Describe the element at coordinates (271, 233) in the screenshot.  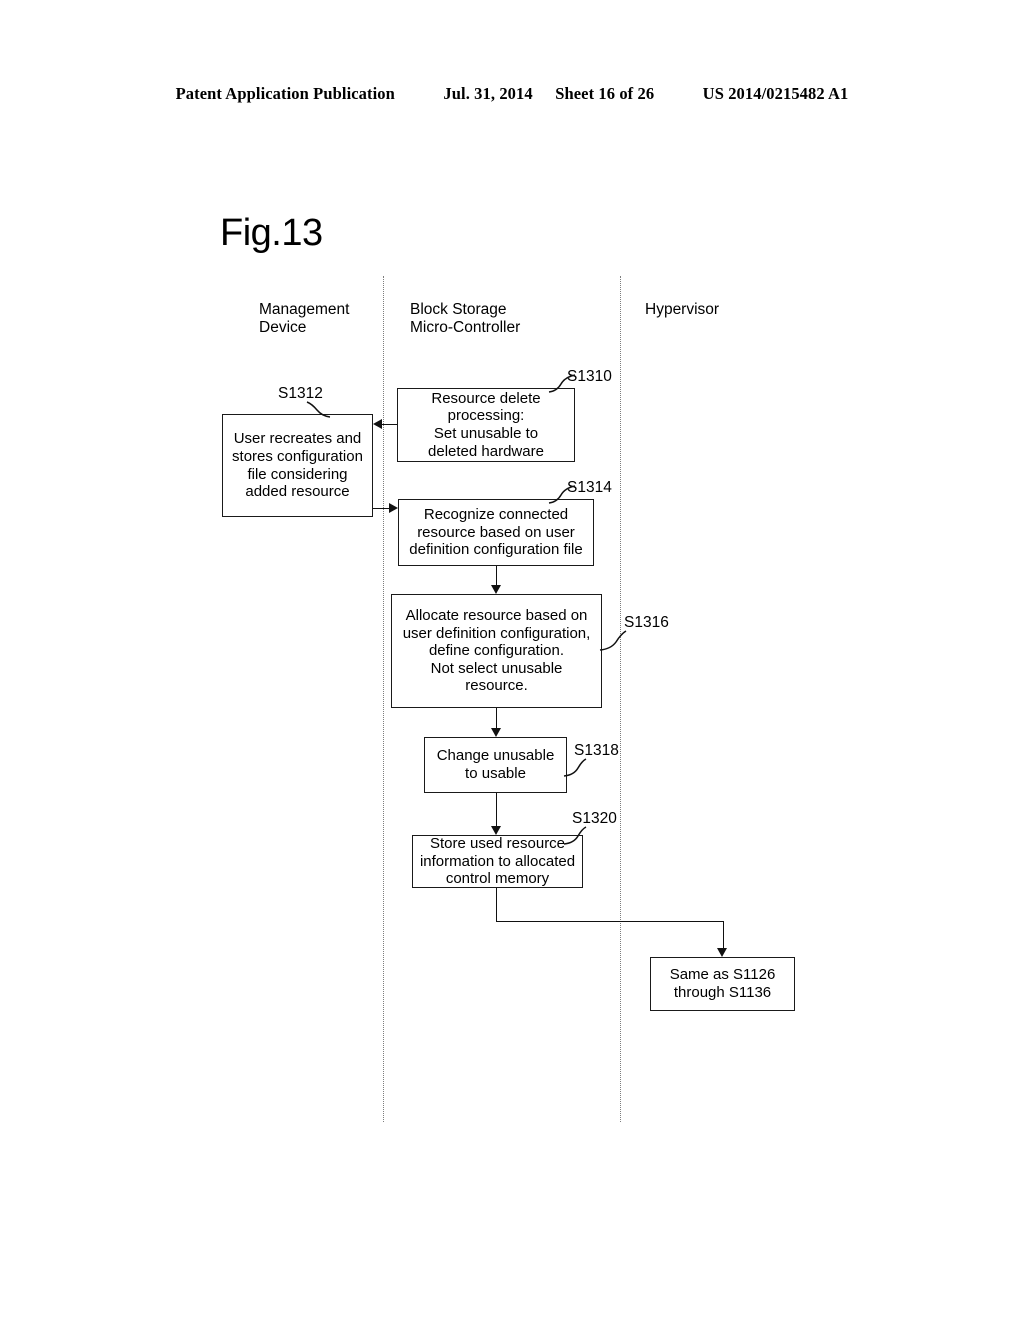
I see `figure-title: Fig.13` at that location.